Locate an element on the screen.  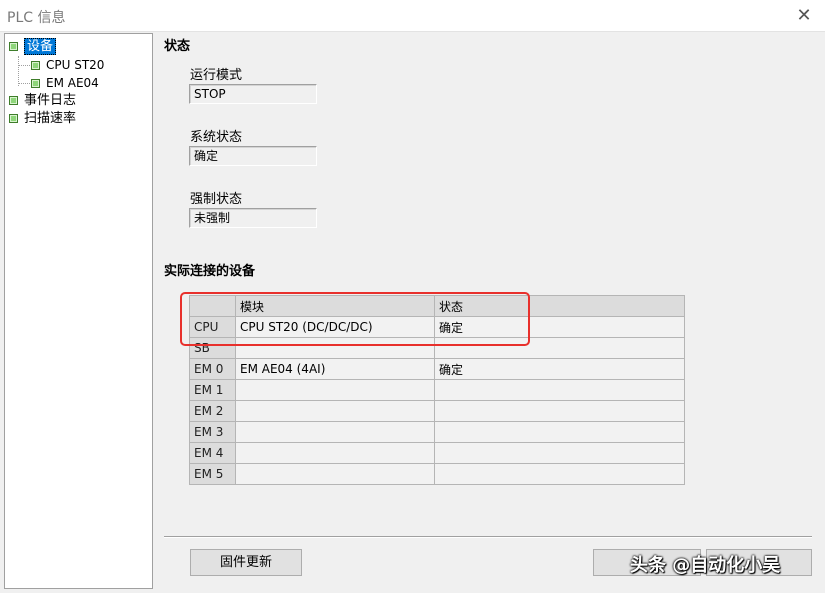
tree-item-label: CPU ST20 is located at coordinates (75, 65).